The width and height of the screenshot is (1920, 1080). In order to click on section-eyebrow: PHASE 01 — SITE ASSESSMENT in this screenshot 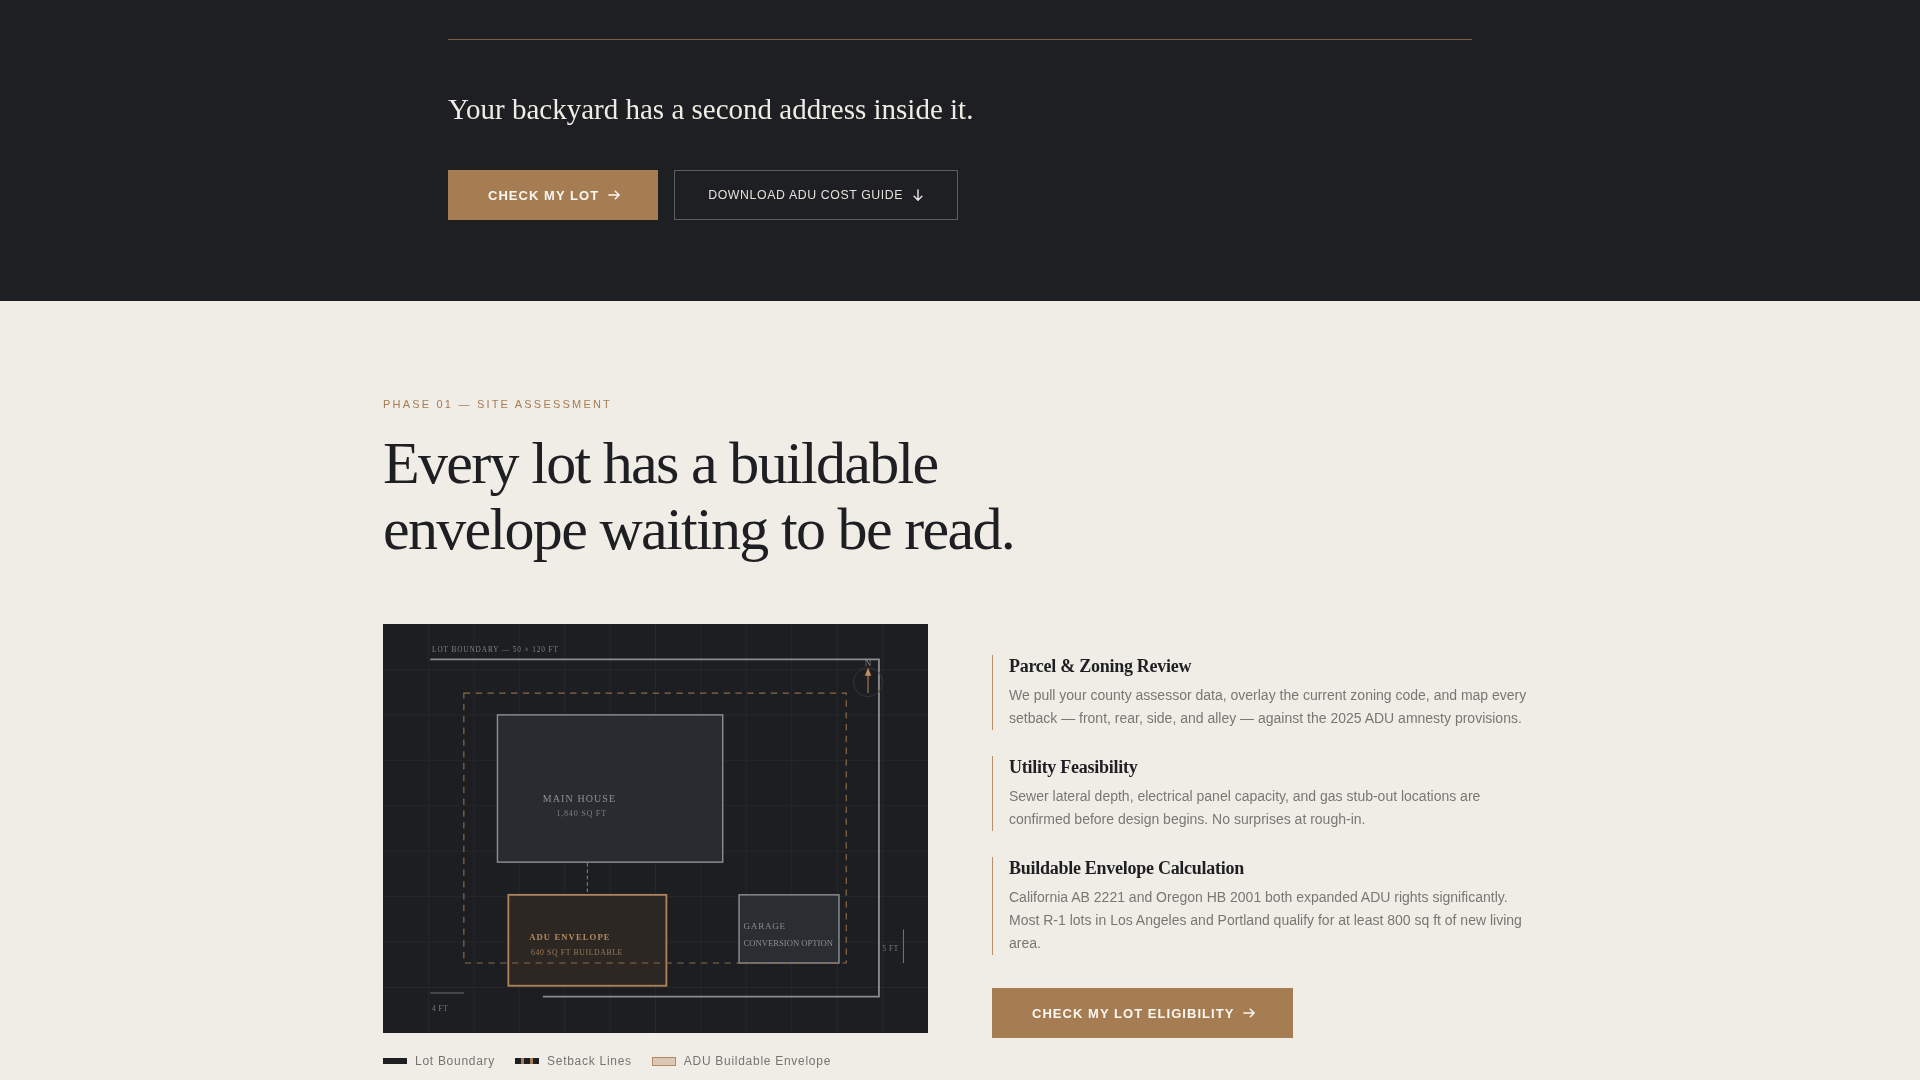, I will do `click(497, 404)`.